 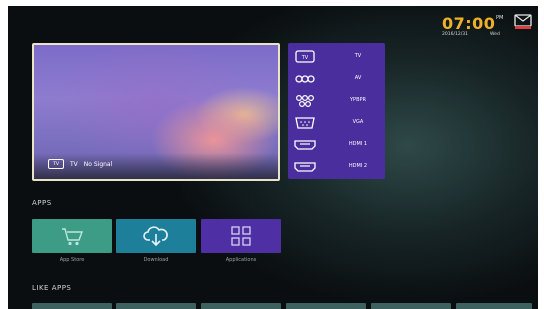 What do you see at coordinates (42, 203) in the screenshot?
I see `apps-heading: APPS` at bounding box center [42, 203].